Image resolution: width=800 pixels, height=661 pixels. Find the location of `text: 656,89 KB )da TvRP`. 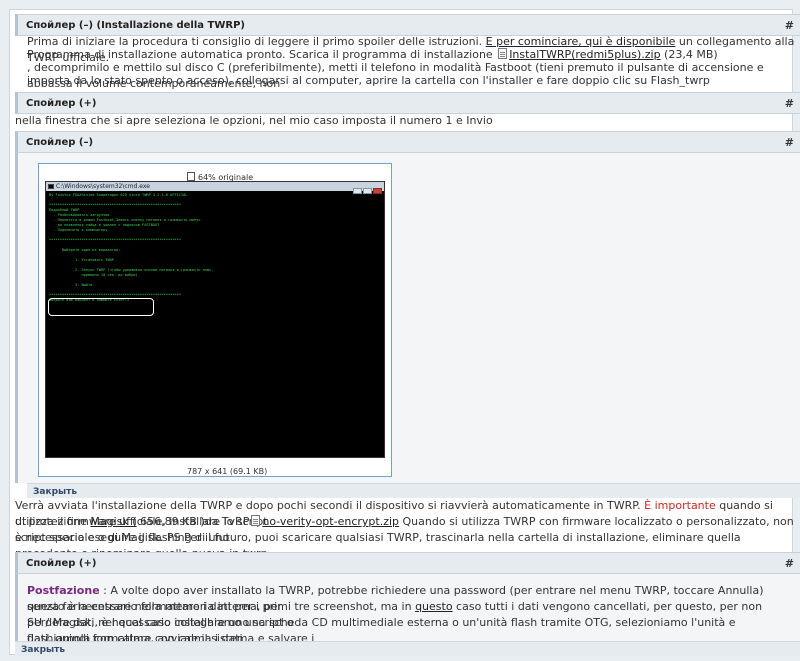

text: 656,89 KB )da TvRP is located at coordinates (193, 521).